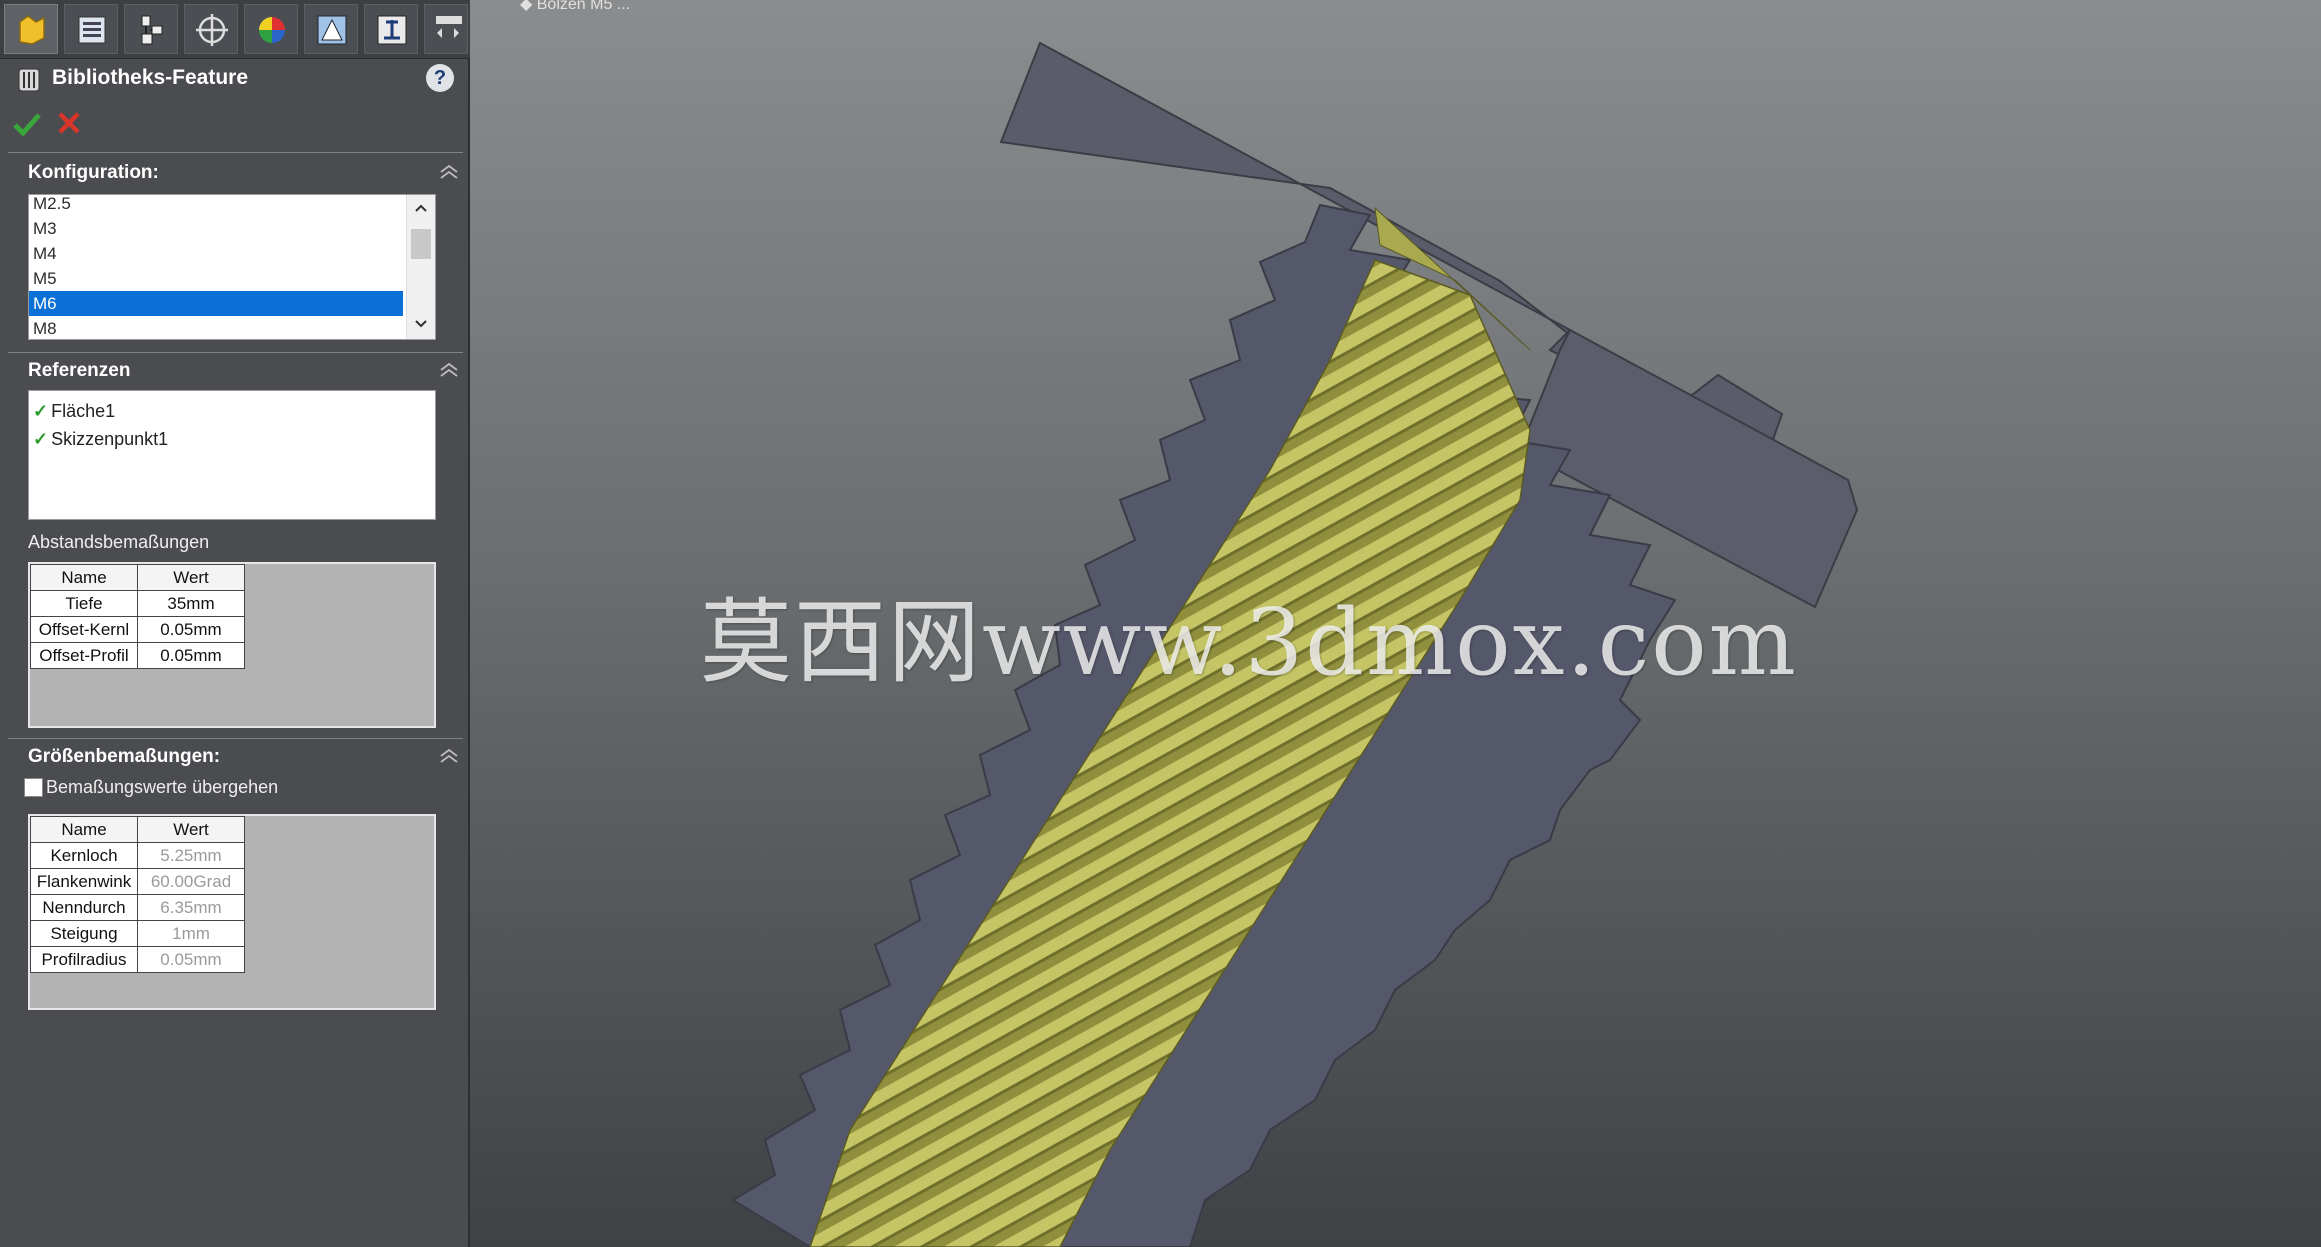  I want to click on dimension-name: Kernloch, so click(84, 855).